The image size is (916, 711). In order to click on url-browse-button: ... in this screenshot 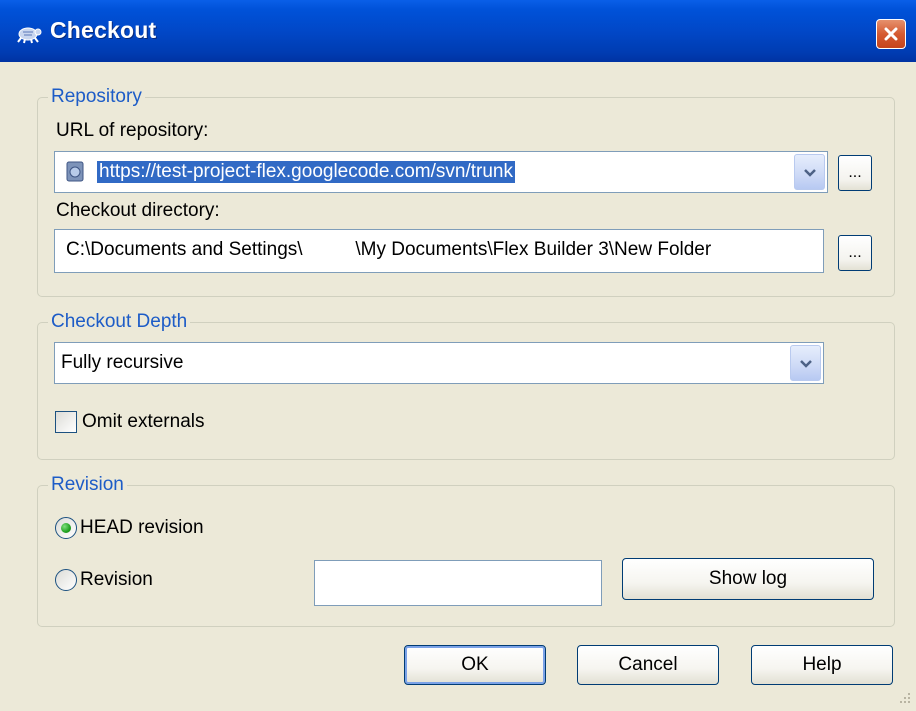, I will do `click(855, 173)`.